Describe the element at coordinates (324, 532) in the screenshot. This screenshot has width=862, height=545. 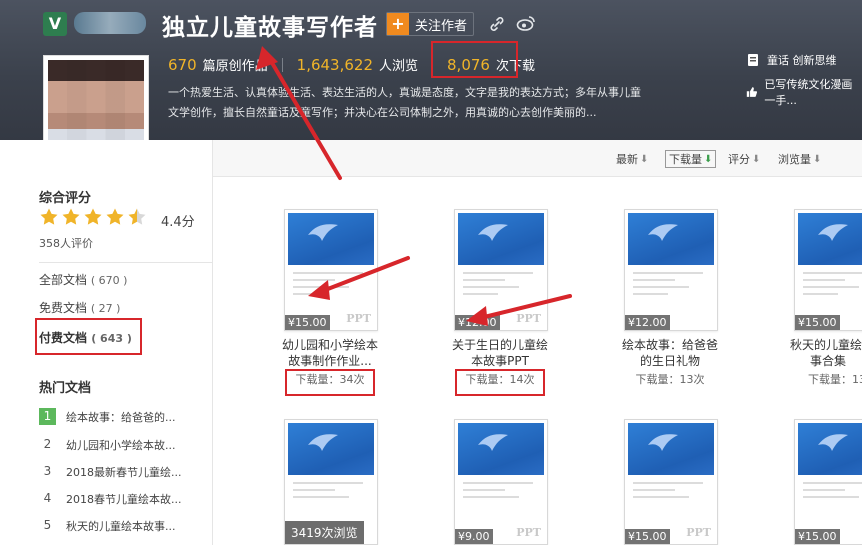
I see `view-count-overlay: 3419次浏览` at that location.